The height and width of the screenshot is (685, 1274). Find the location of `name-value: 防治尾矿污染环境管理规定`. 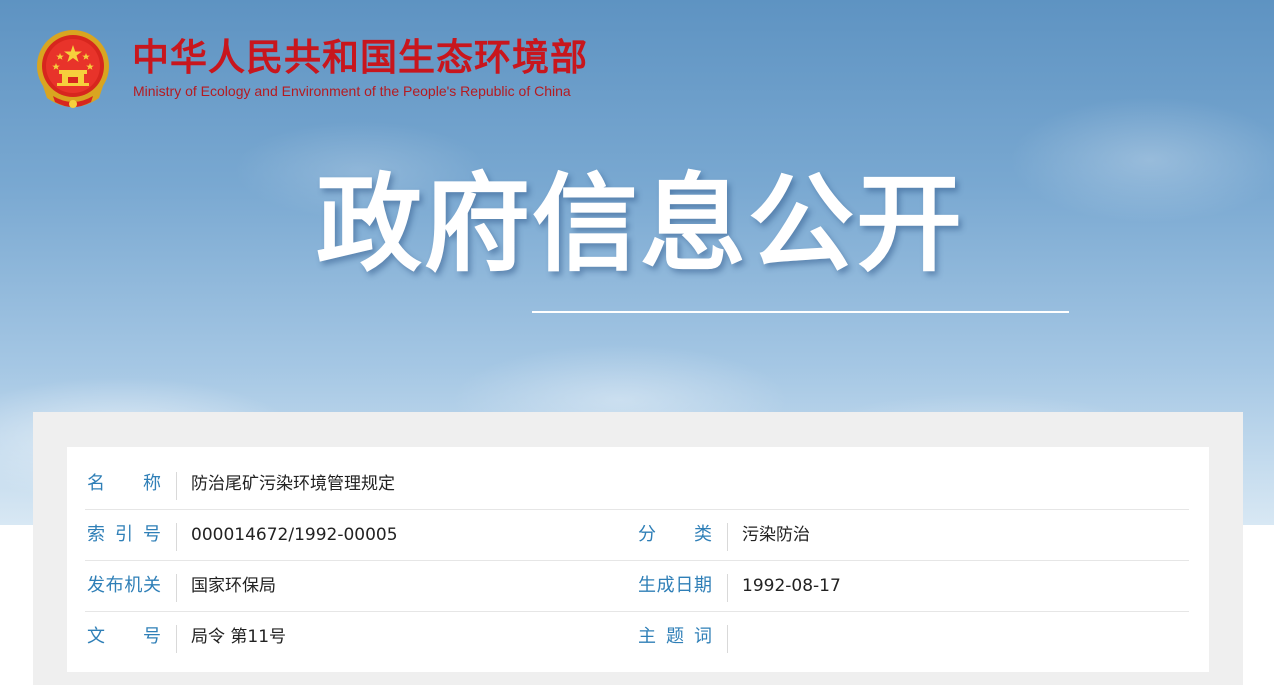

name-value: 防治尾矿污染环境管理规定 is located at coordinates (293, 484).